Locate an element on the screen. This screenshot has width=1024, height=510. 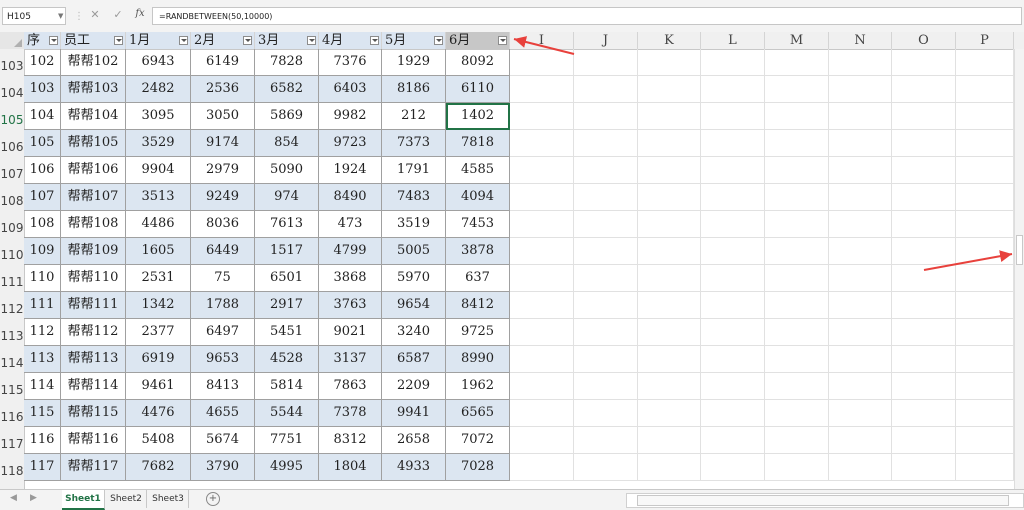
cell-M103 is located at coordinates (797, 62).